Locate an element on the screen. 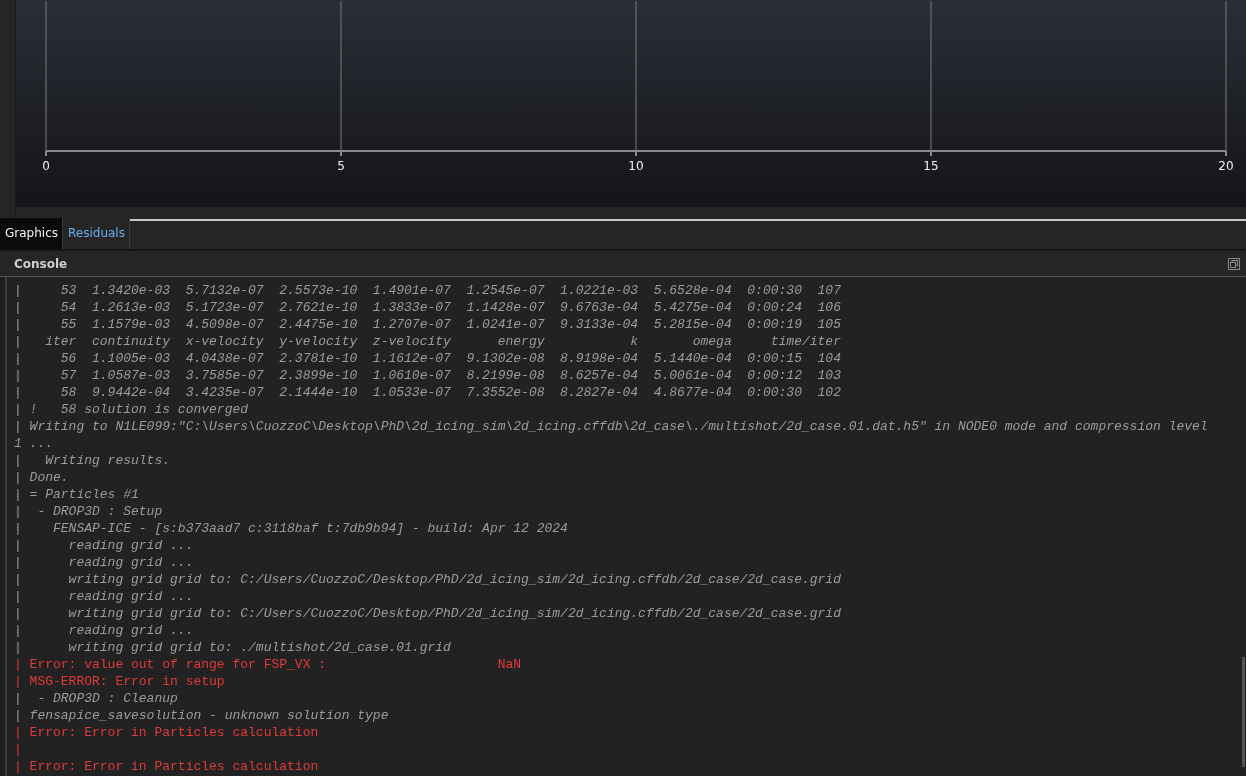  error-line: | is located at coordinates (18, 749).